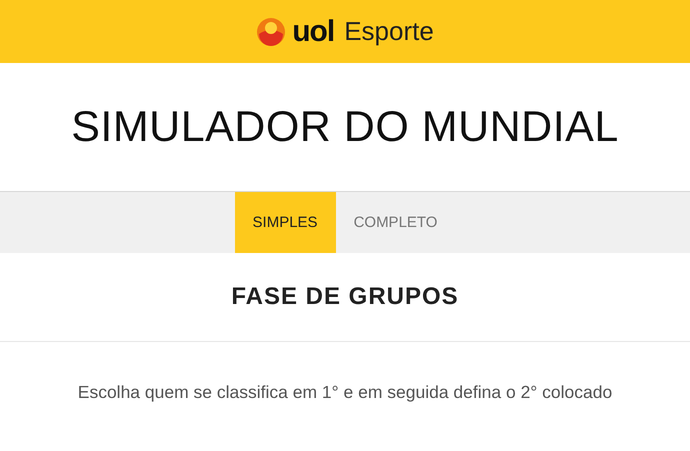 Image resolution: width=690 pixels, height=451 pixels. What do you see at coordinates (345, 297) in the screenshot?
I see `section-heading: FASE DE GRUPOS` at bounding box center [345, 297].